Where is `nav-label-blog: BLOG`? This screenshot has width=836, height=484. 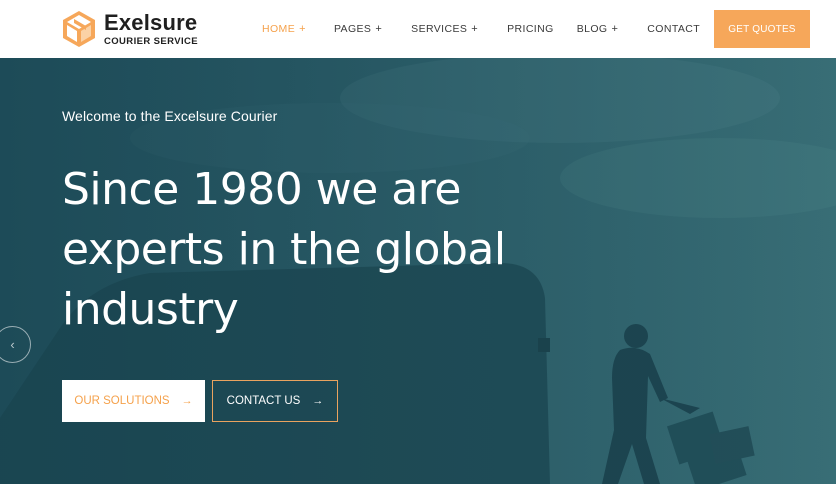 nav-label-blog: BLOG is located at coordinates (592, 29).